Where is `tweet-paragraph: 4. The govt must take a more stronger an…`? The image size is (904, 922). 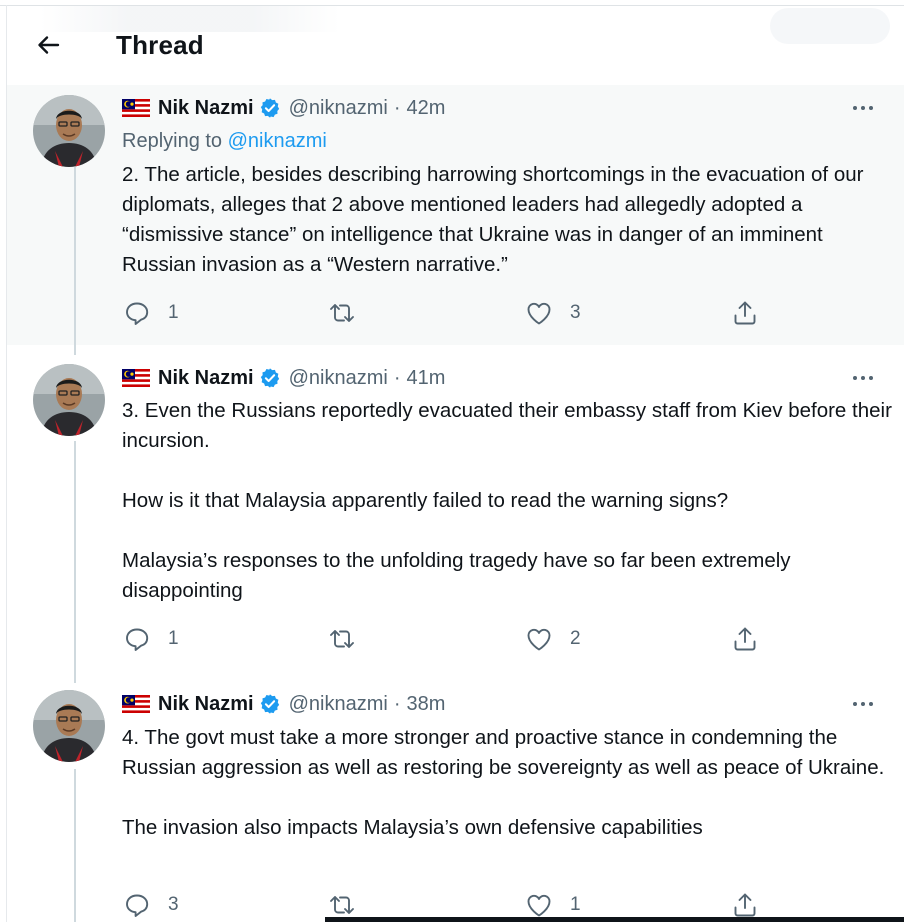
tweet-paragraph: 4. The govt must take a more stronger an… is located at coordinates (503, 752).